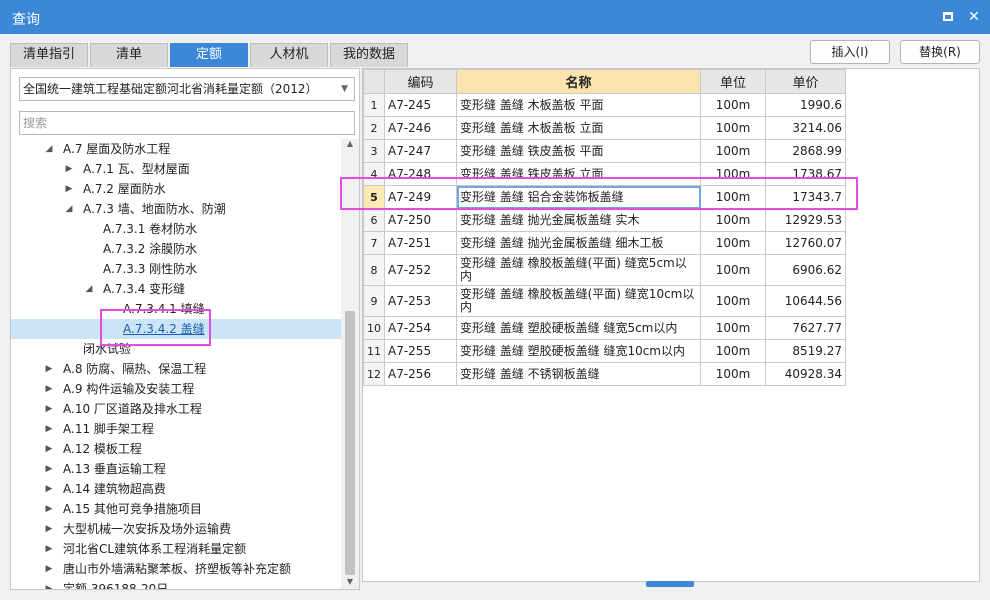  What do you see at coordinates (187, 123) in the screenshot?
I see `search-input: 搜索` at bounding box center [187, 123].